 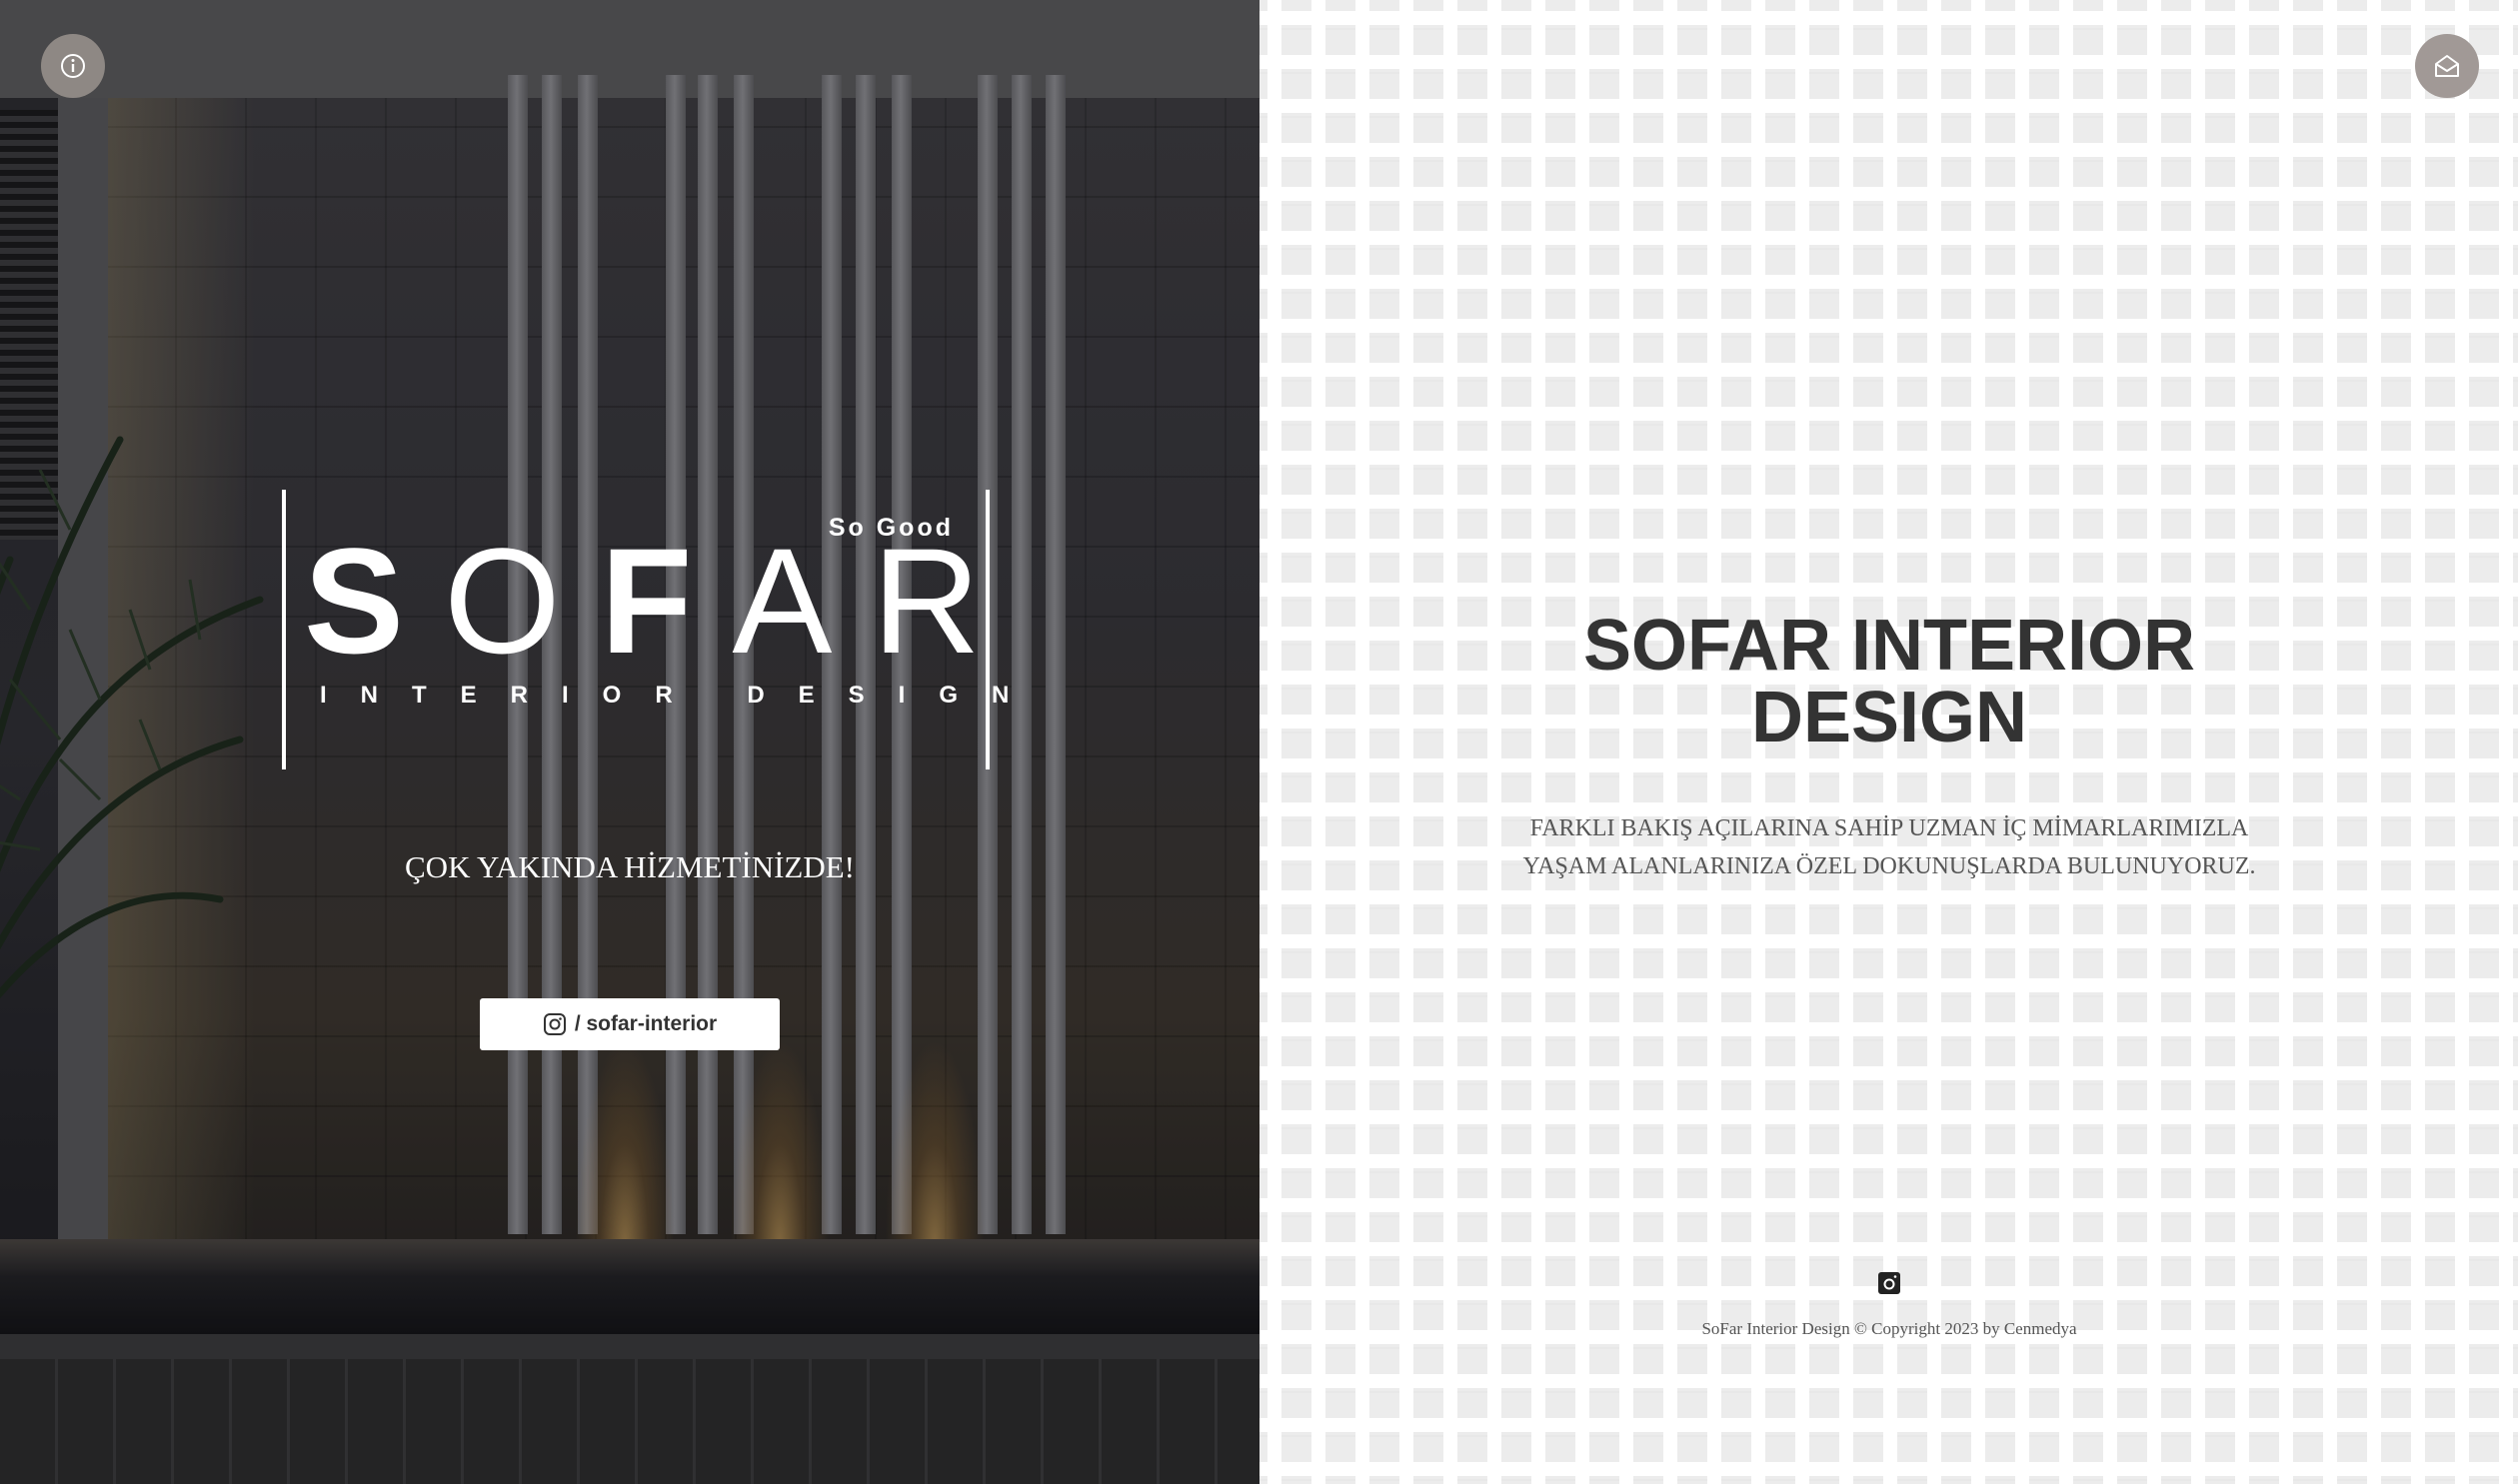 I want to click on home-icon, so click(x=2447, y=66).